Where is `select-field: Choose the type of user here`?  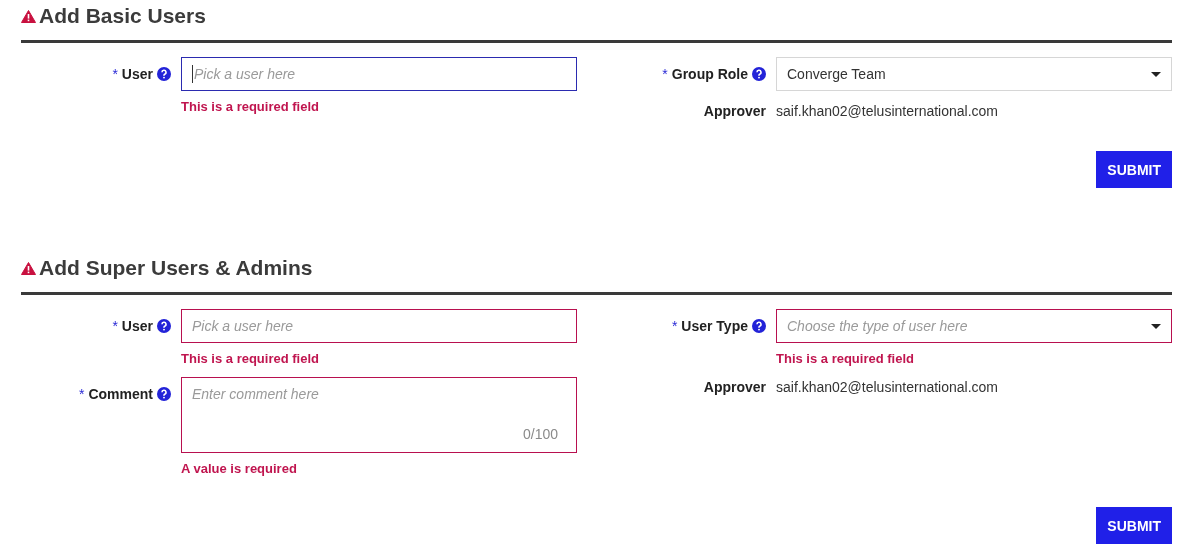
select-field: Choose the type of user here is located at coordinates (974, 326).